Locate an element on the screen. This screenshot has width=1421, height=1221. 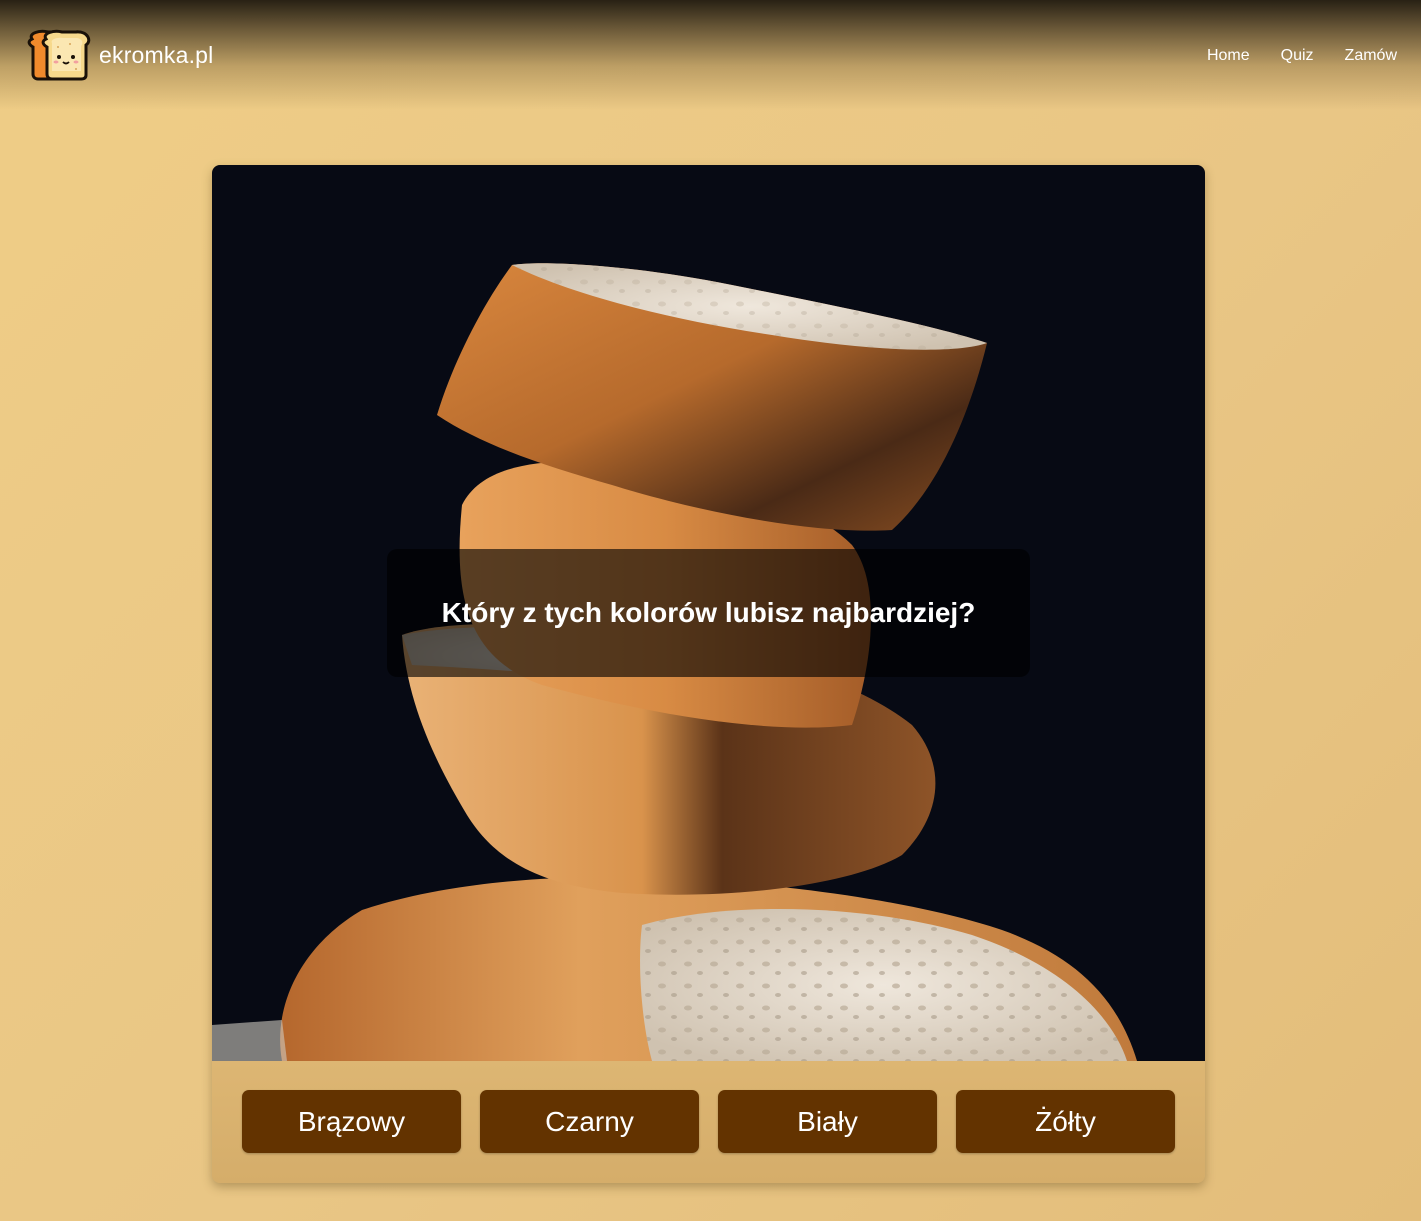
nav-home-link: Home is located at coordinates (1228, 56).